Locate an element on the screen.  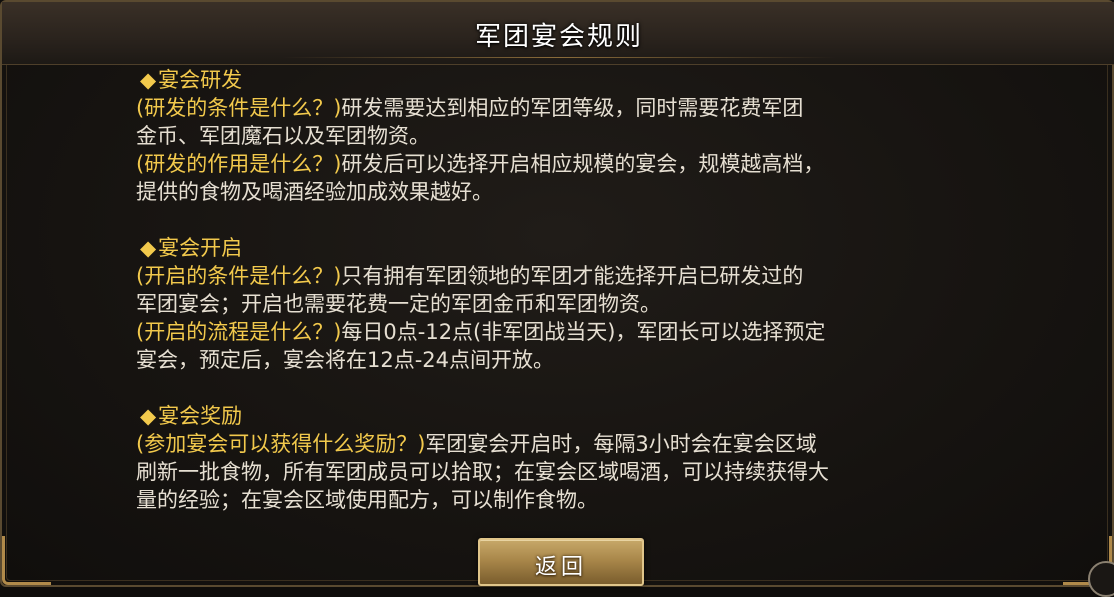
rule-text: 研发后可以选择开启相应规模的宴会，规模越高档， is located at coordinates (583, 164).